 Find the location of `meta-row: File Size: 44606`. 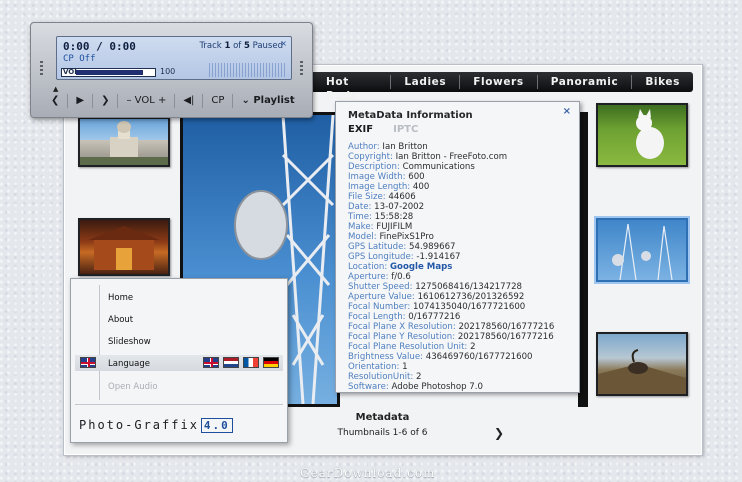

meta-row: File Size: 44606 is located at coordinates (382, 197).